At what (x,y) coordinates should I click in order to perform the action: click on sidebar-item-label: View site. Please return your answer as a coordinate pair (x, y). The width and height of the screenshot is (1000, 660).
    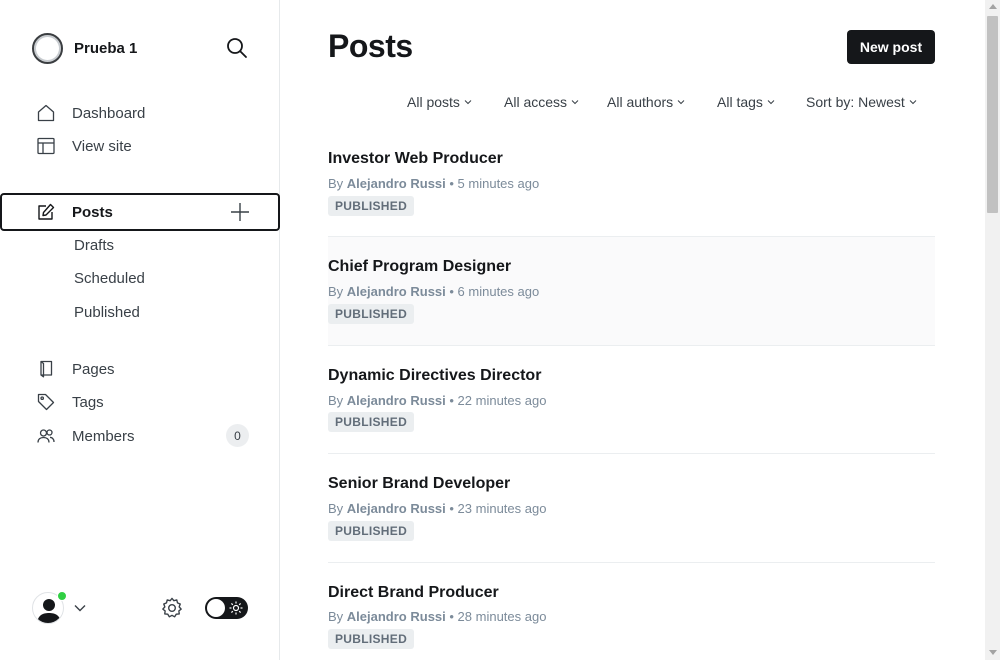
    Looking at the image, I should click on (102, 146).